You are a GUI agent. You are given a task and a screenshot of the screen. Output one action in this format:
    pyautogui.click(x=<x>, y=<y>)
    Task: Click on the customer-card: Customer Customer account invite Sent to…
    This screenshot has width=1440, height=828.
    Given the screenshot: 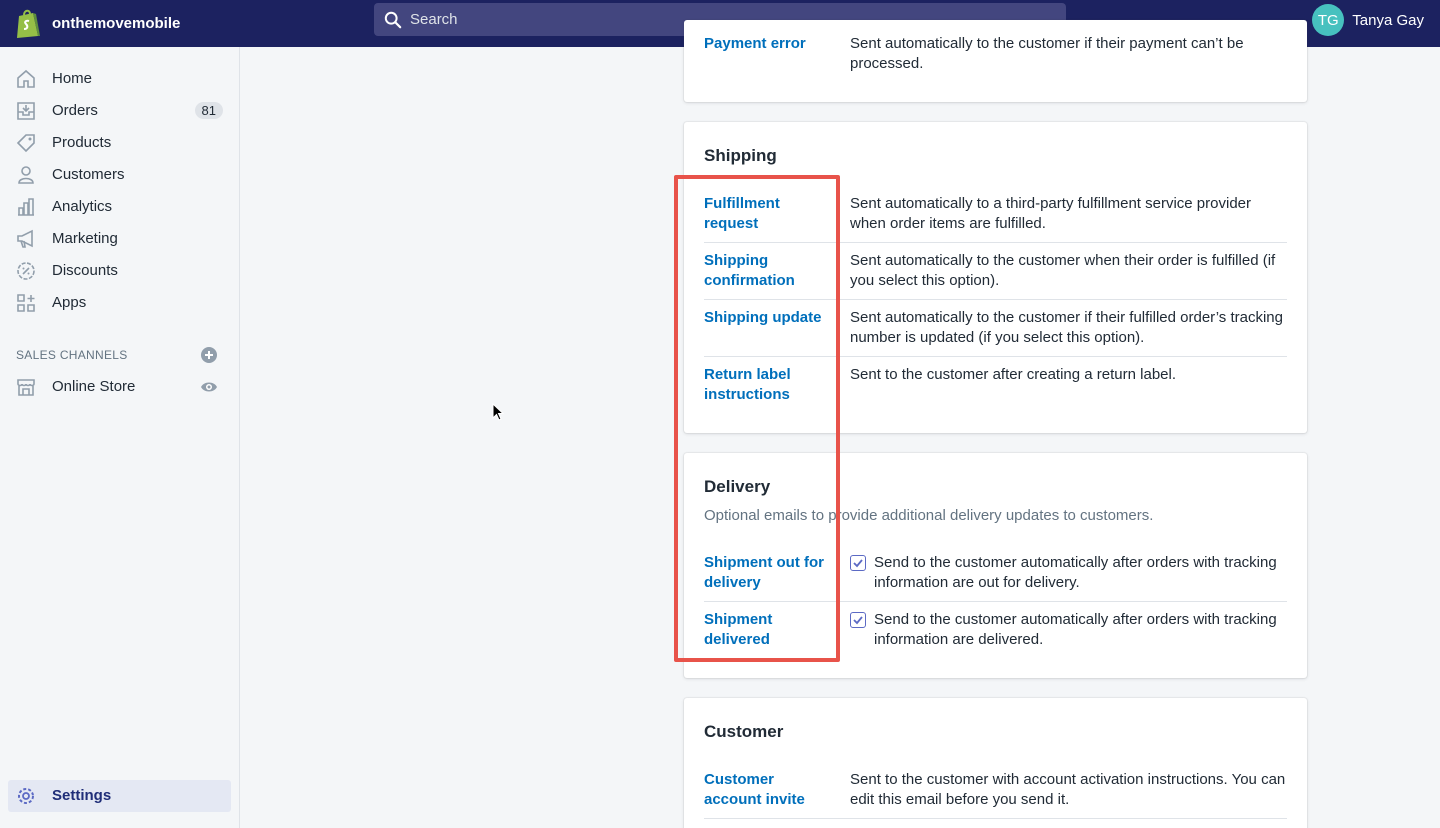 What is the action you would take?
    pyautogui.click(x=995, y=763)
    